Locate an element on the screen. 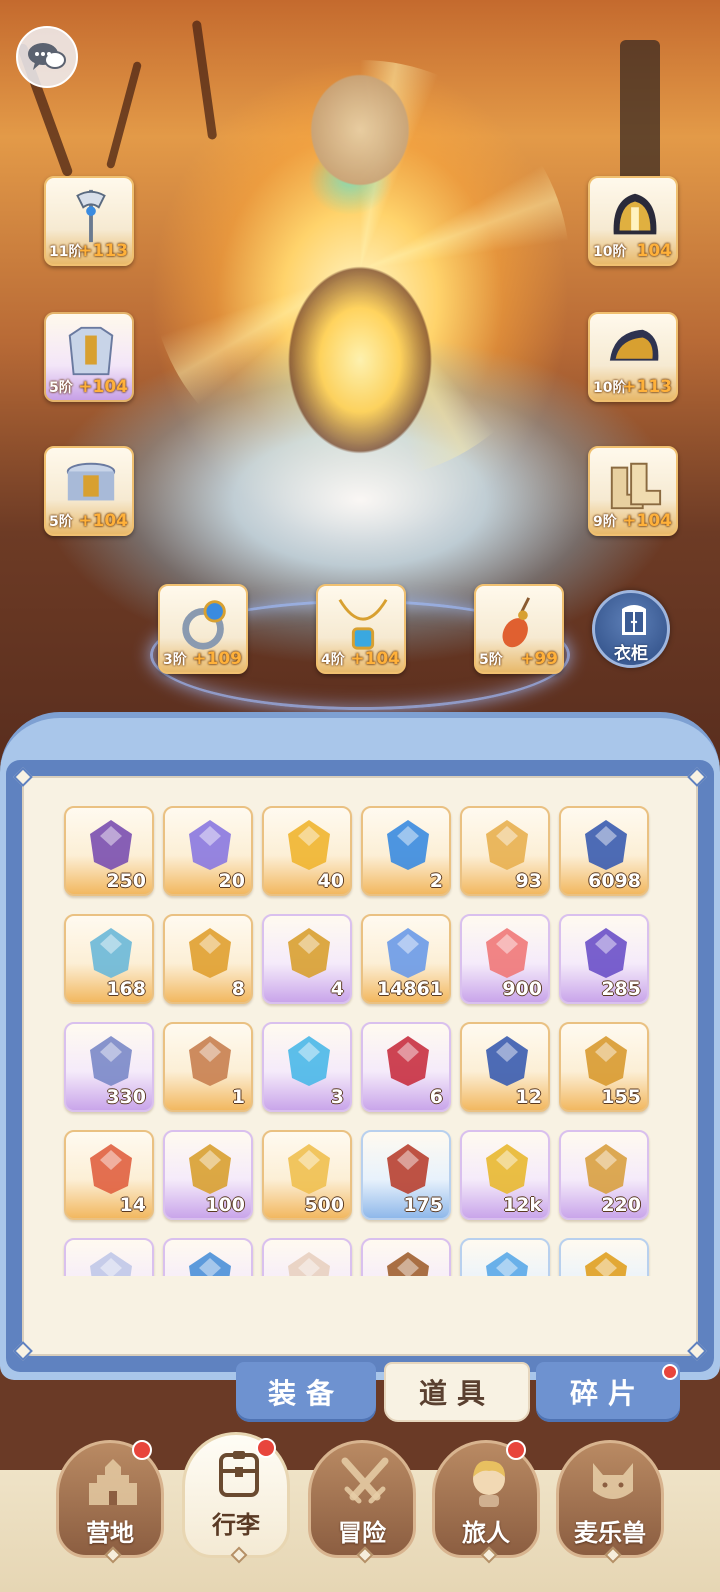 This screenshot has height=1592, width=720. item-count: 285 is located at coordinates (621, 989).